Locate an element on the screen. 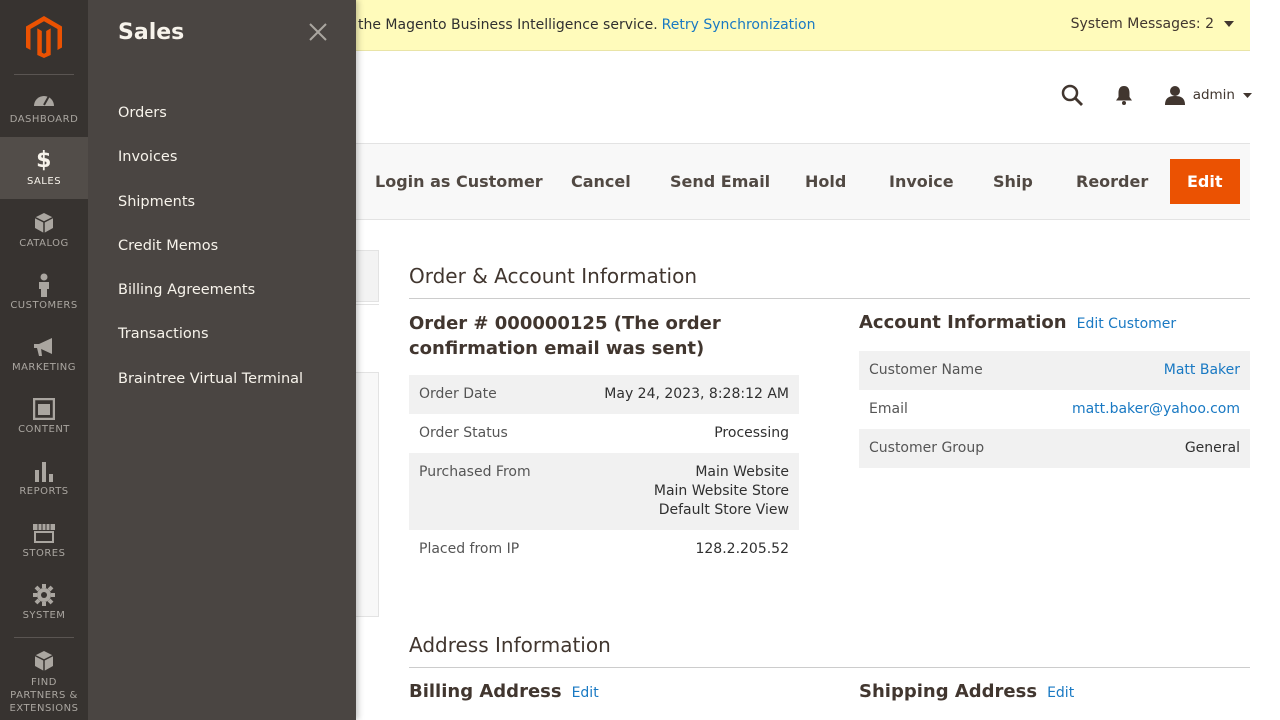 The image size is (1280, 720). send-email-button: Send Email is located at coordinates (720, 181).